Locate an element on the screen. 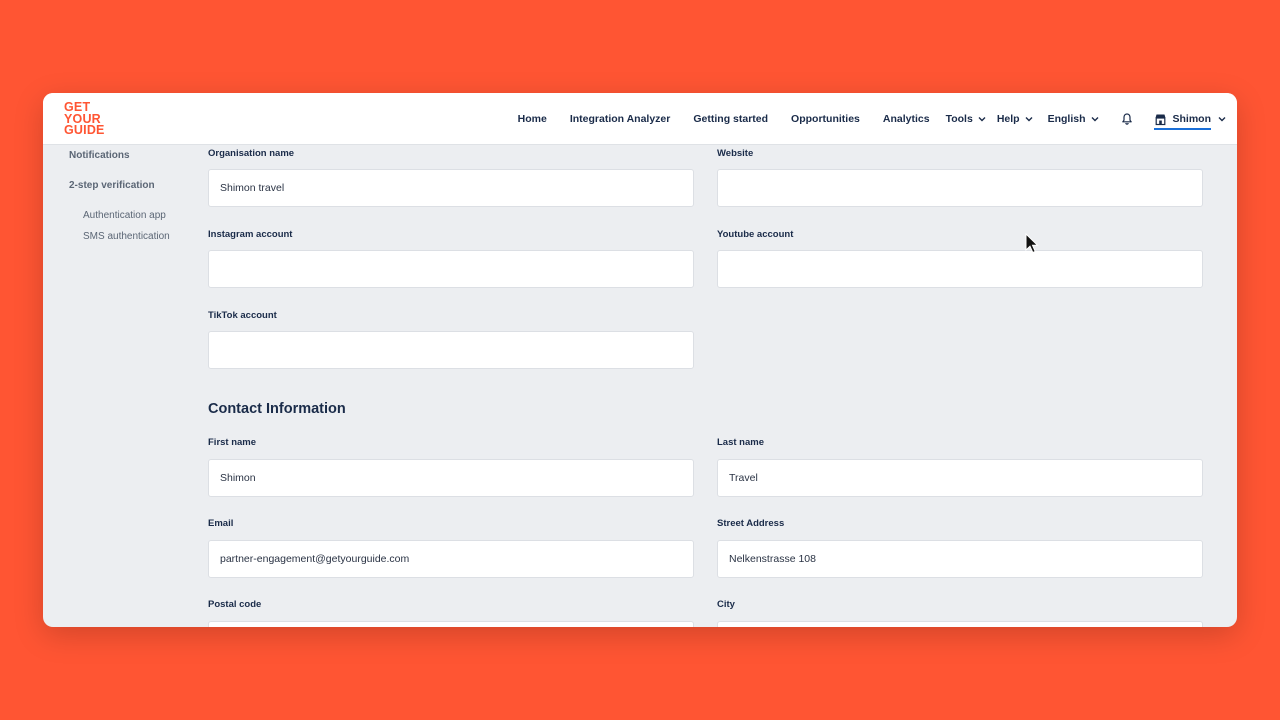  email-label: Email is located at coordinates (221, 523).